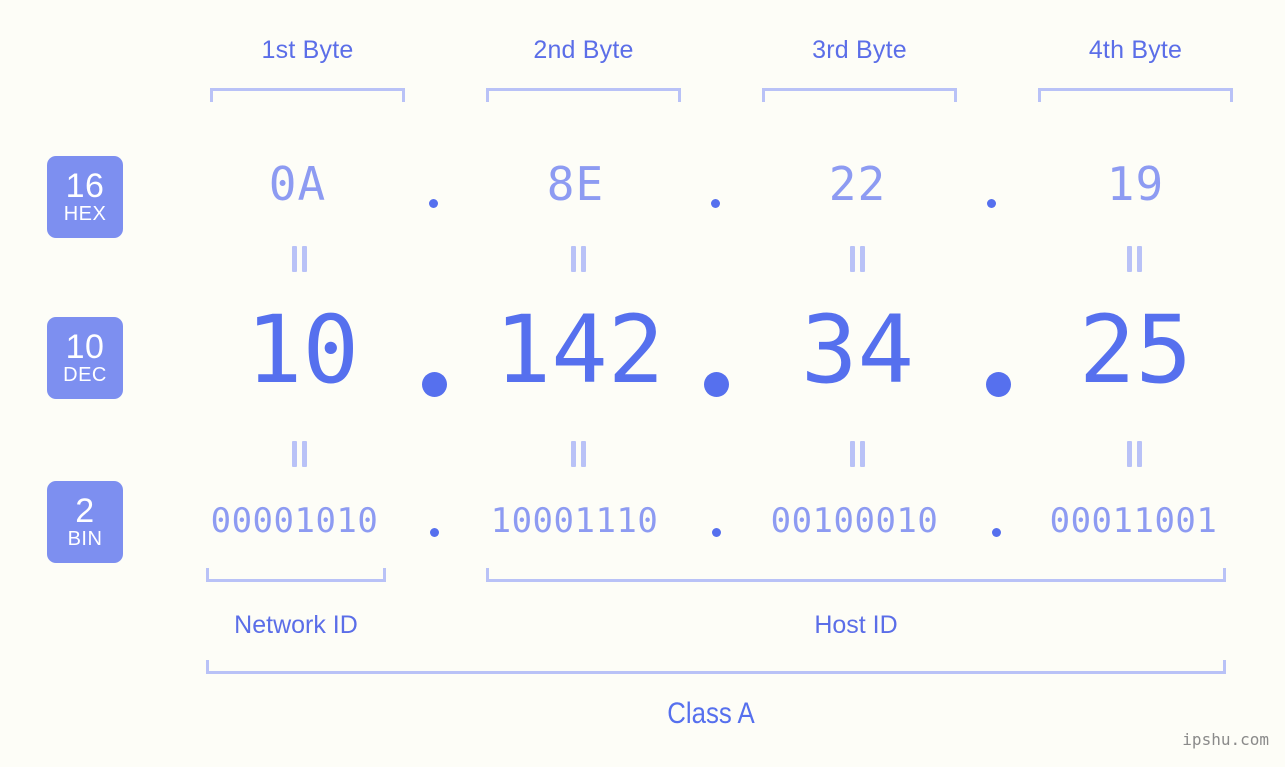 This screenshot has width=1285, height=767. I want to click on base-badge-hex-name: HEX, so click(85, 213).